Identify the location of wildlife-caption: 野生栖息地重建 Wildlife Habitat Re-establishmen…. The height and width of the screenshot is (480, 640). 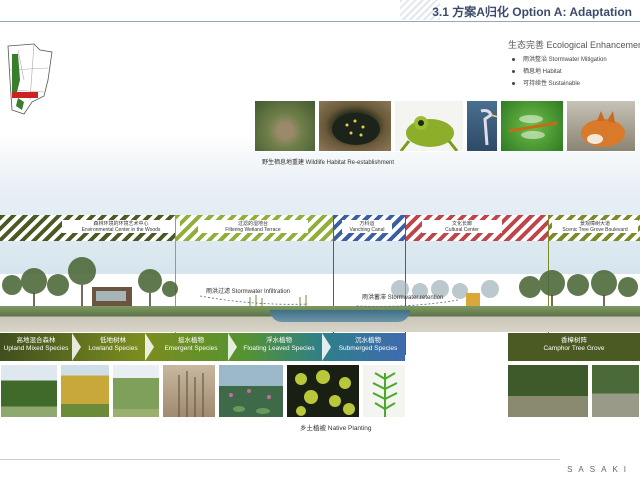
(328, 163).